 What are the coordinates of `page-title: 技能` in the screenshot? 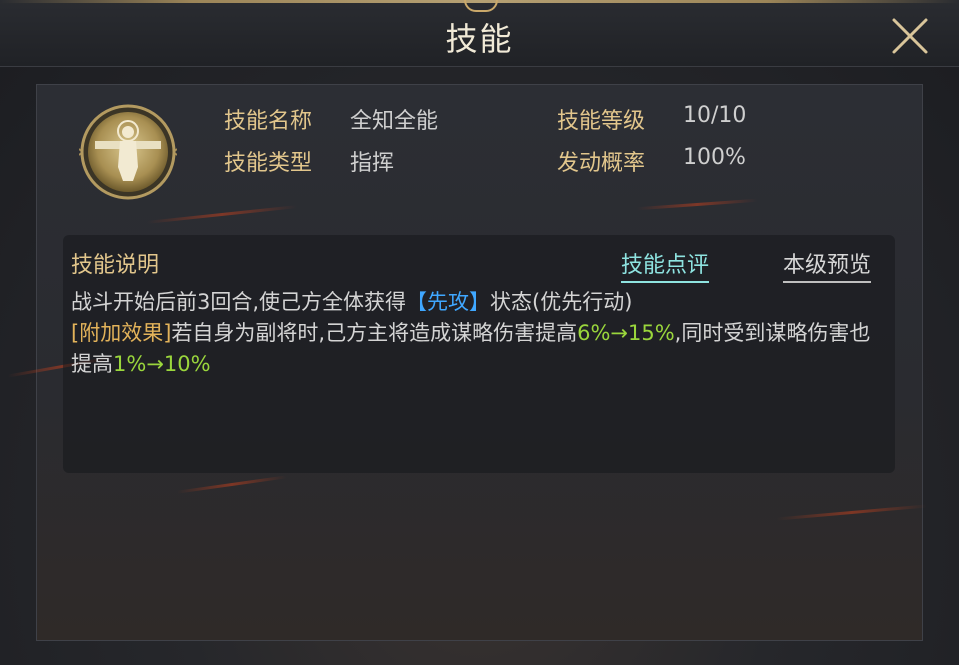 It's located at (479, 39).